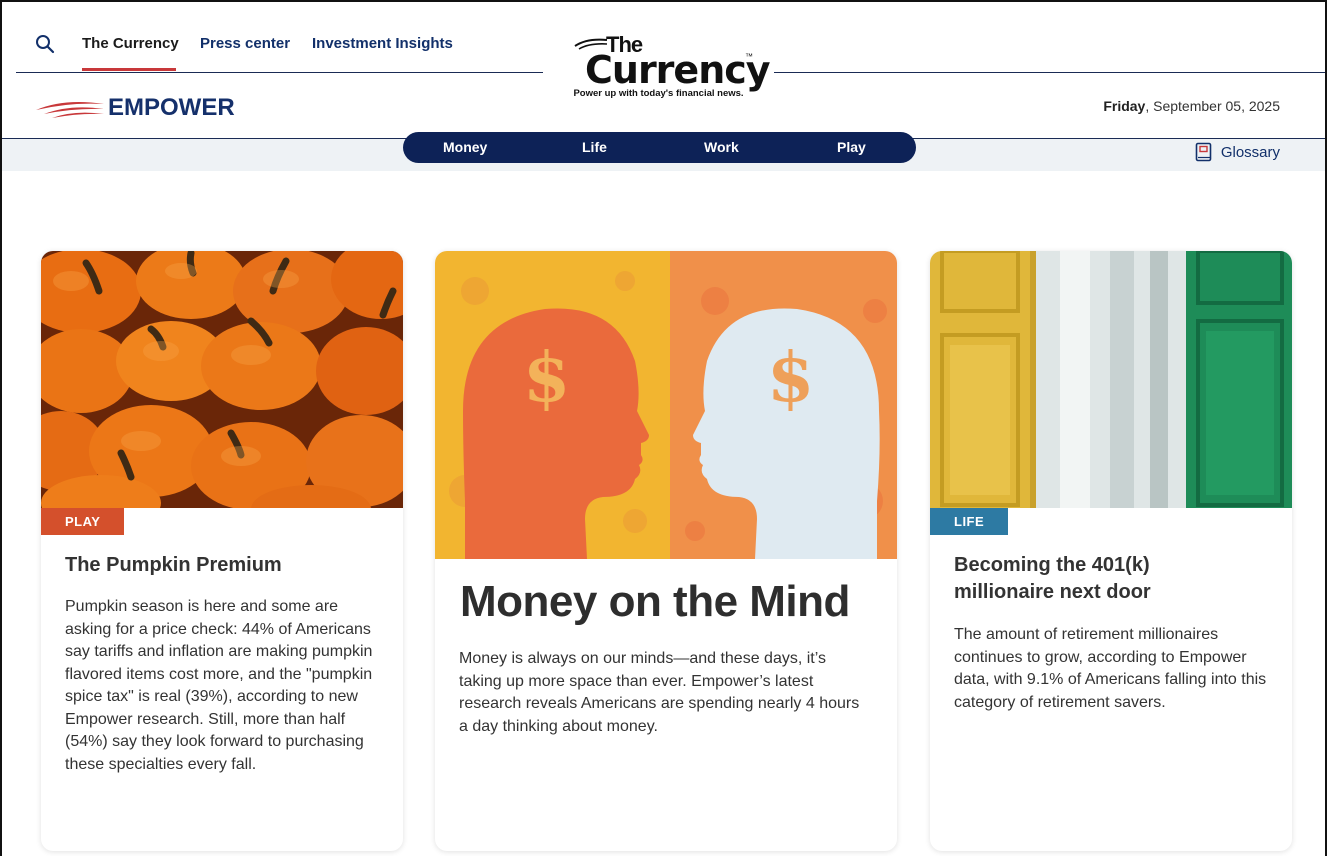  Describe the element at coordinates (130, 43) in the screenshot. I see `nav-link-the-currency: The Currency` at that location.